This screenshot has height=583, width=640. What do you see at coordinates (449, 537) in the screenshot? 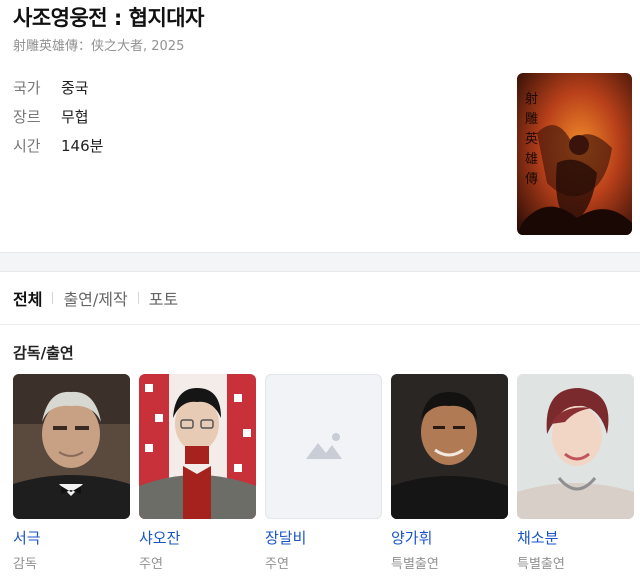
I see `cast-name: 양가휘` at bounding box center [449, 537].